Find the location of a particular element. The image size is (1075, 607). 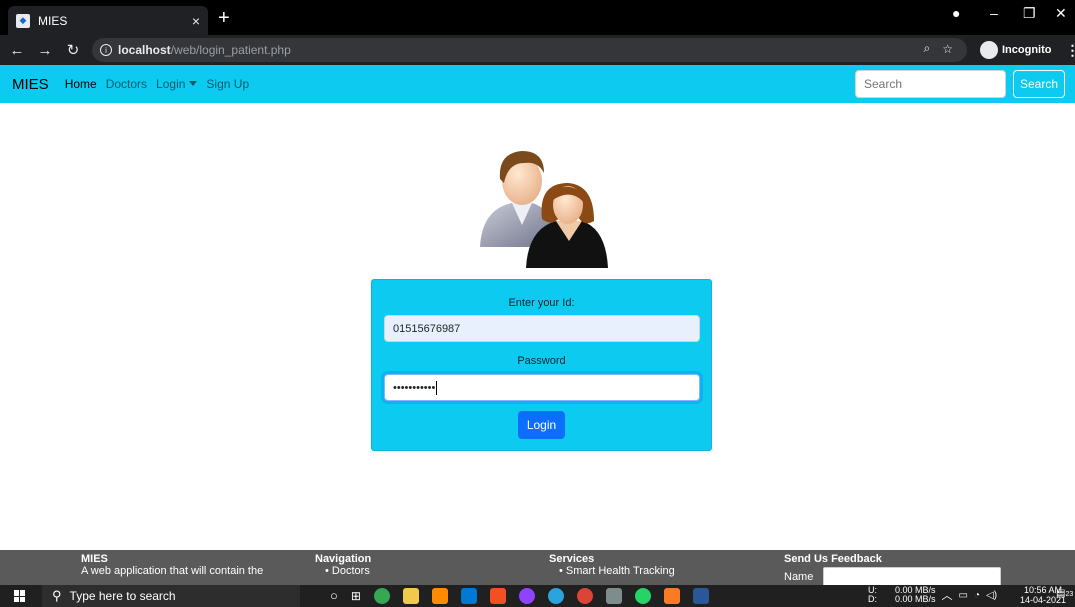

sublime-text-icon is located at coordinates (439, 596).